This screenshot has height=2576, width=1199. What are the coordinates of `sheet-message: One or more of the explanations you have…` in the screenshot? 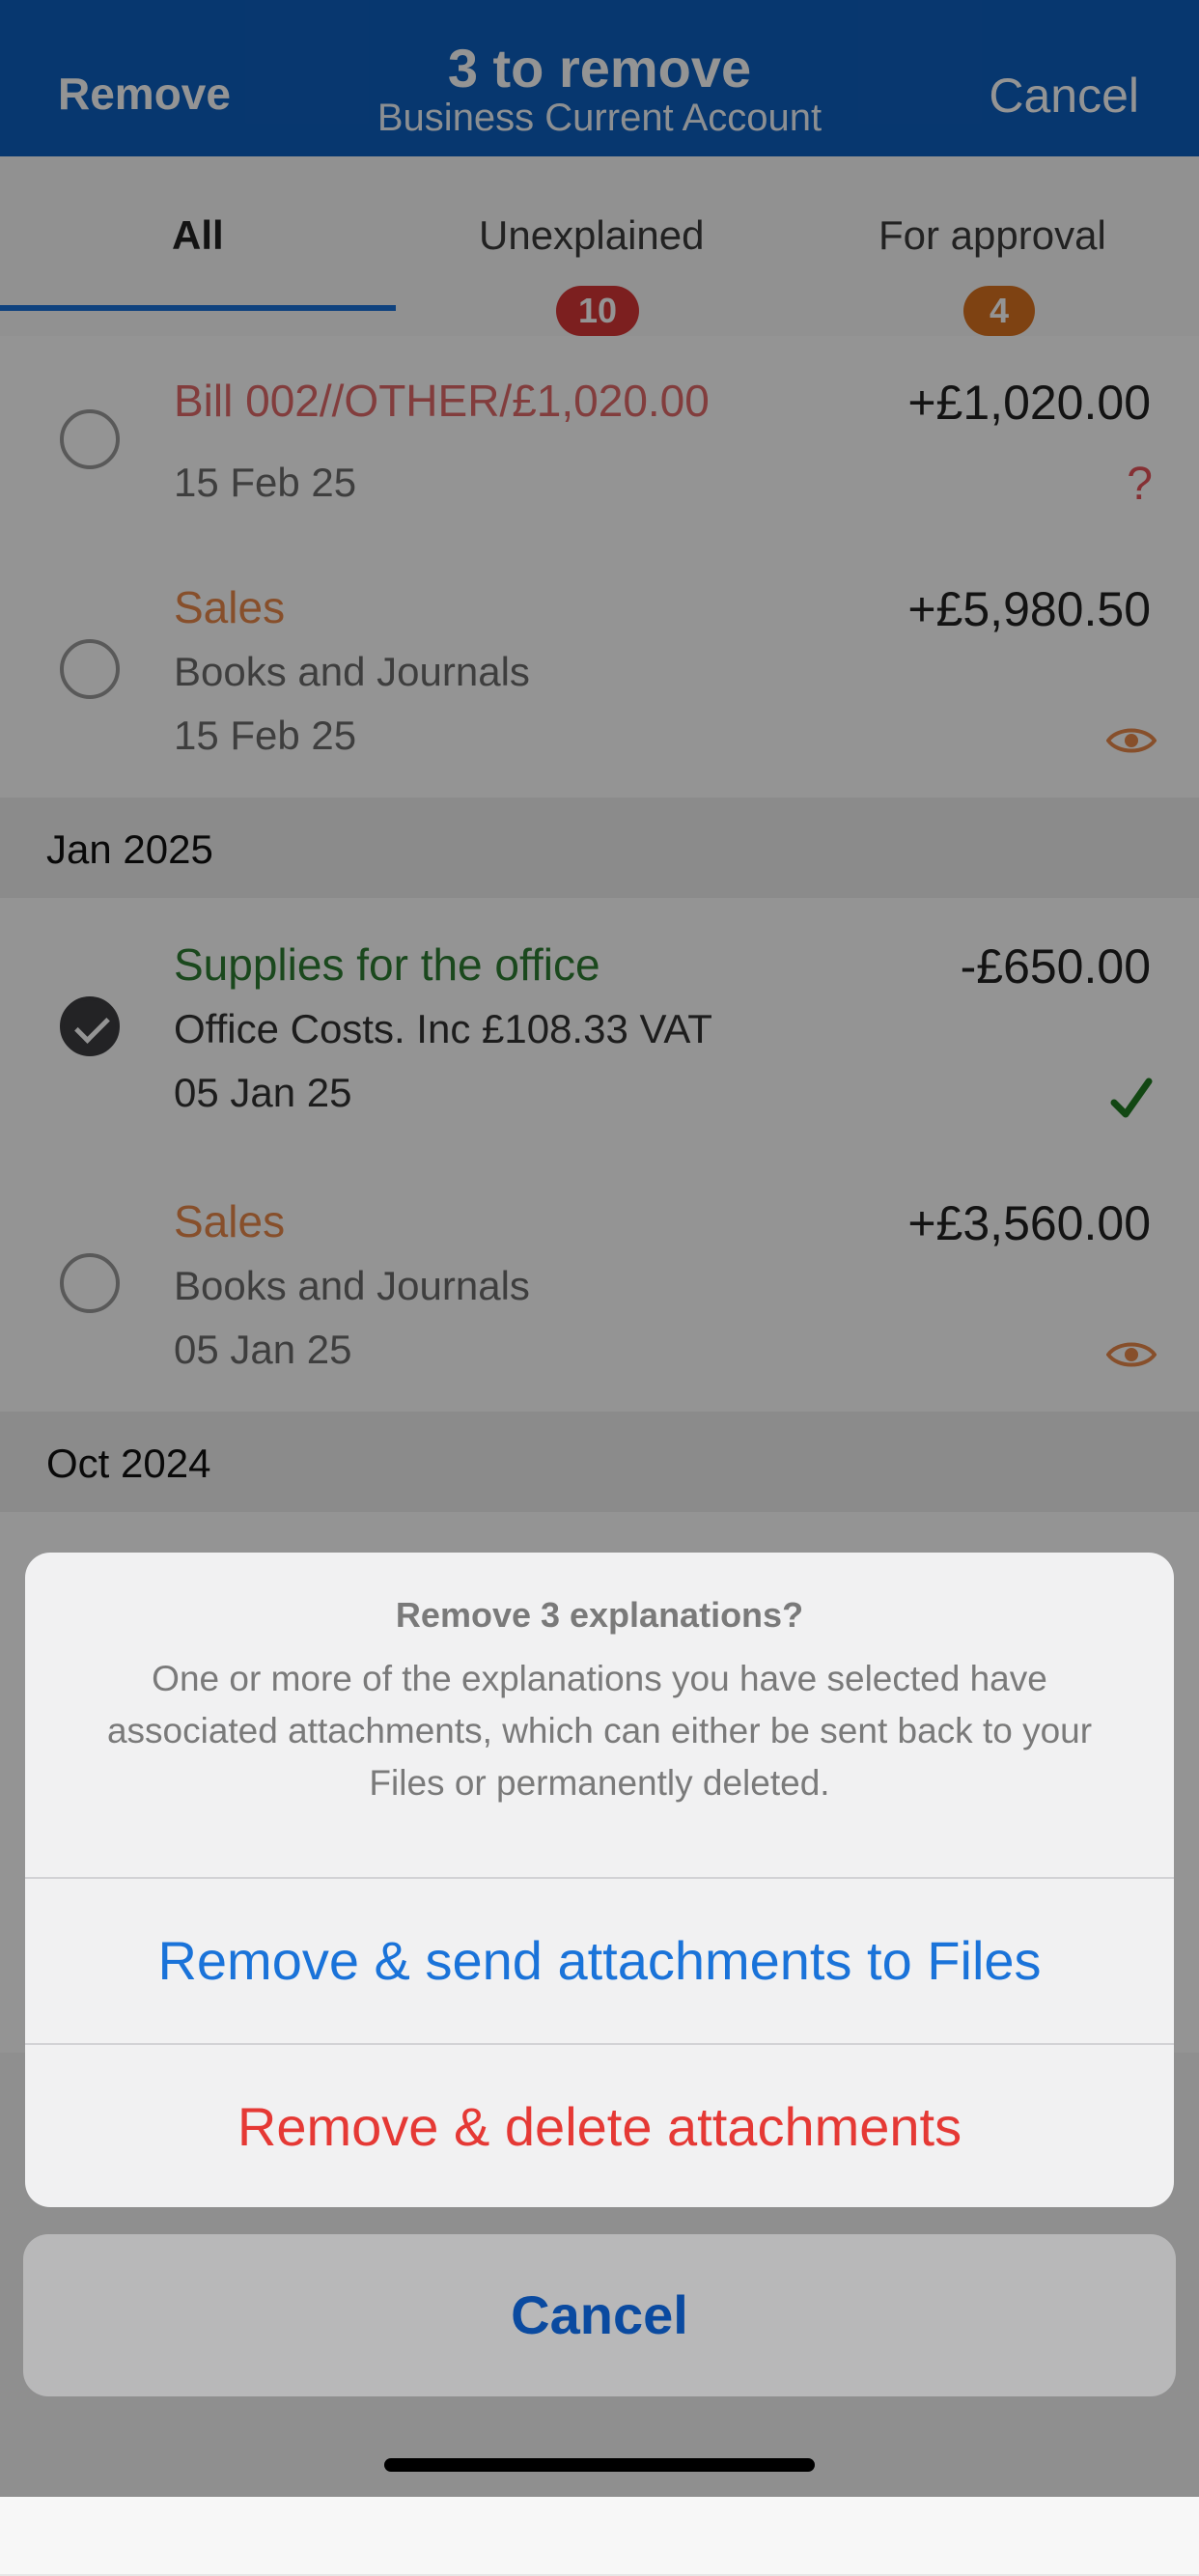 It's located at (599, 1731).